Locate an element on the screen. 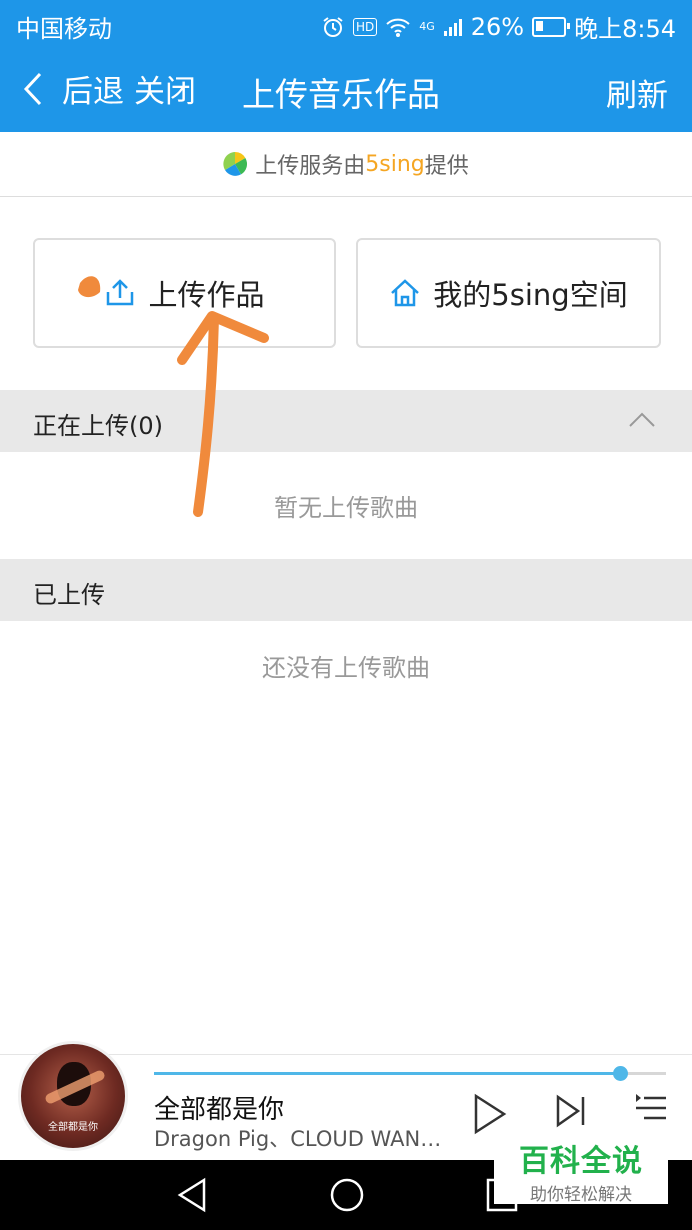  signal-icon is located at coordinates (452, 27).